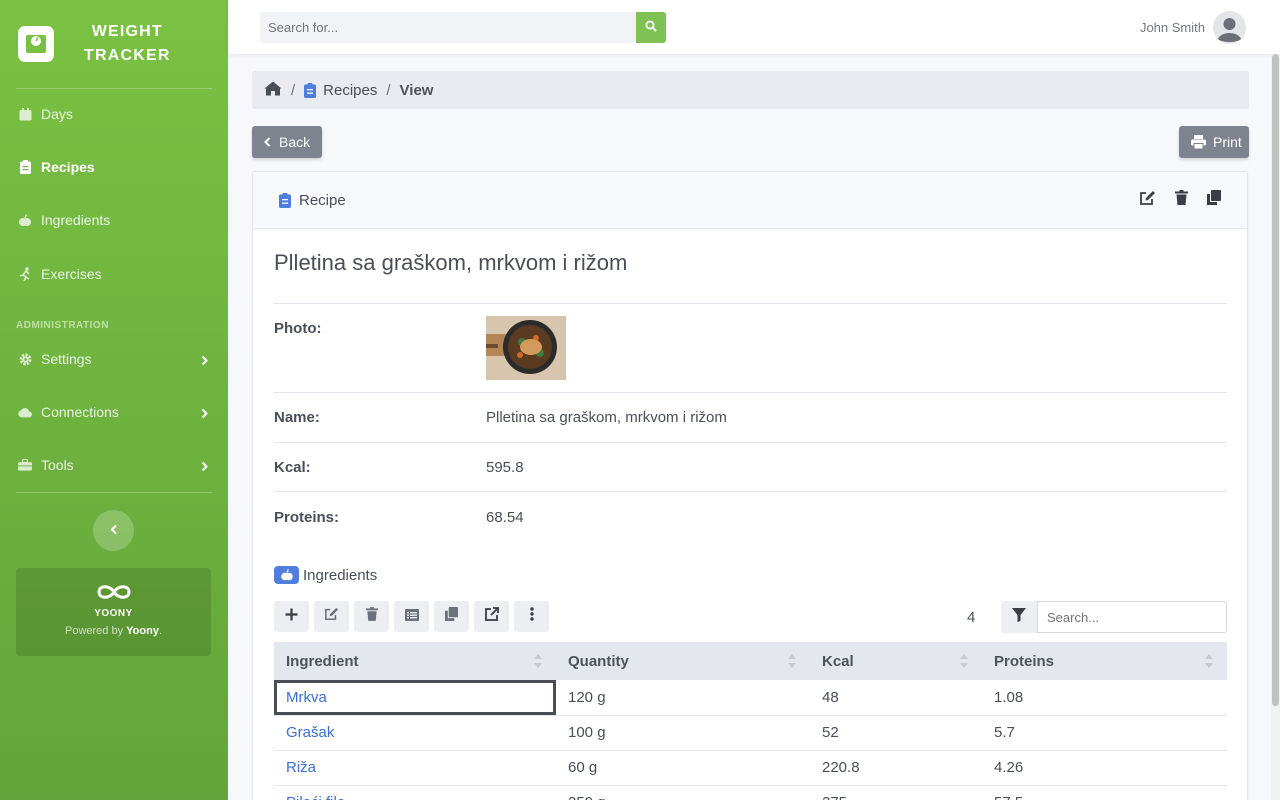 This screenshot has height=800, width=1280. I want to click on user-name: John Smith, so click(1172, 27).